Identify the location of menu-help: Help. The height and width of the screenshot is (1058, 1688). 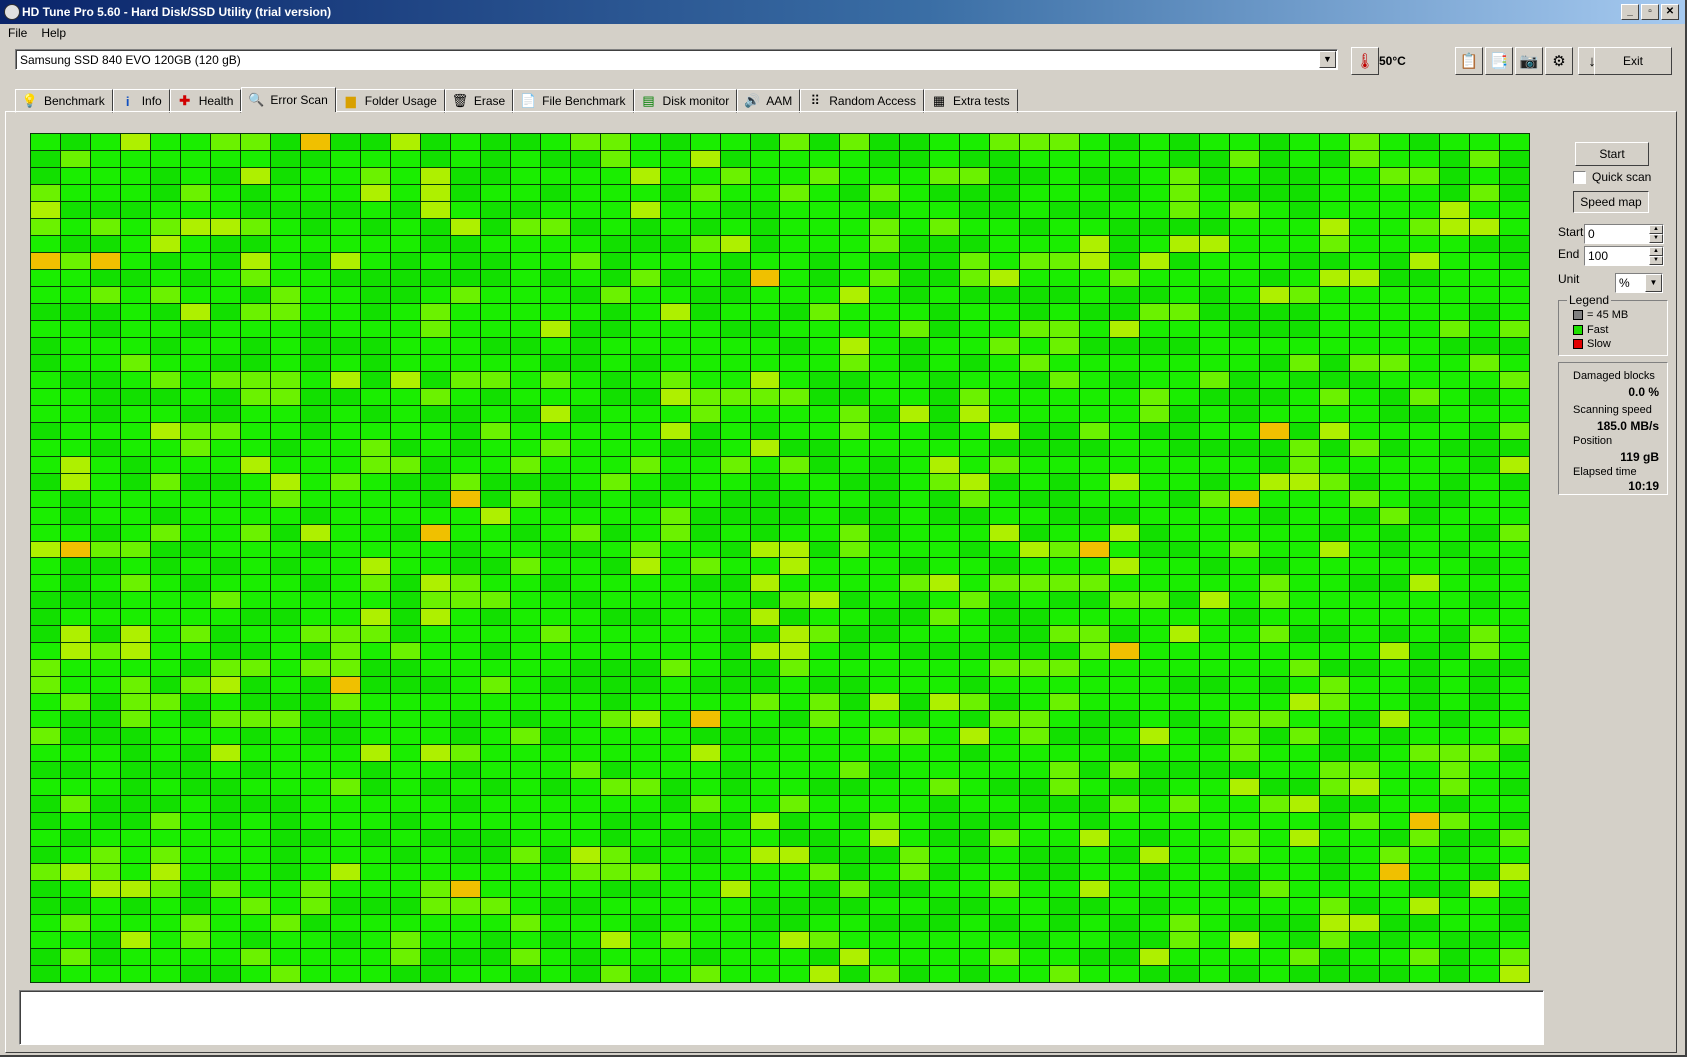
(53, 33).